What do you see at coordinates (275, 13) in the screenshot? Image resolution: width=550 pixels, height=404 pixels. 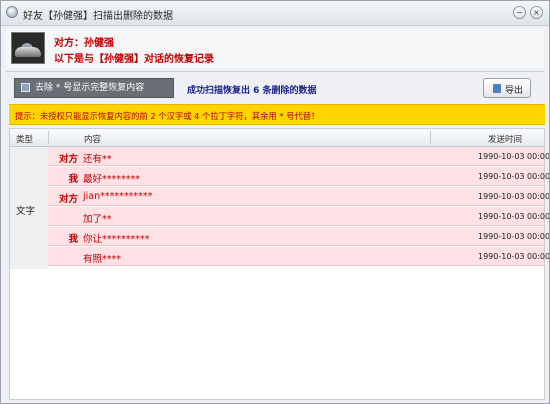 I see `title-bar: 好友【孙健强】扫描出删除的数据 − ×` at bounding box center [275, 13].